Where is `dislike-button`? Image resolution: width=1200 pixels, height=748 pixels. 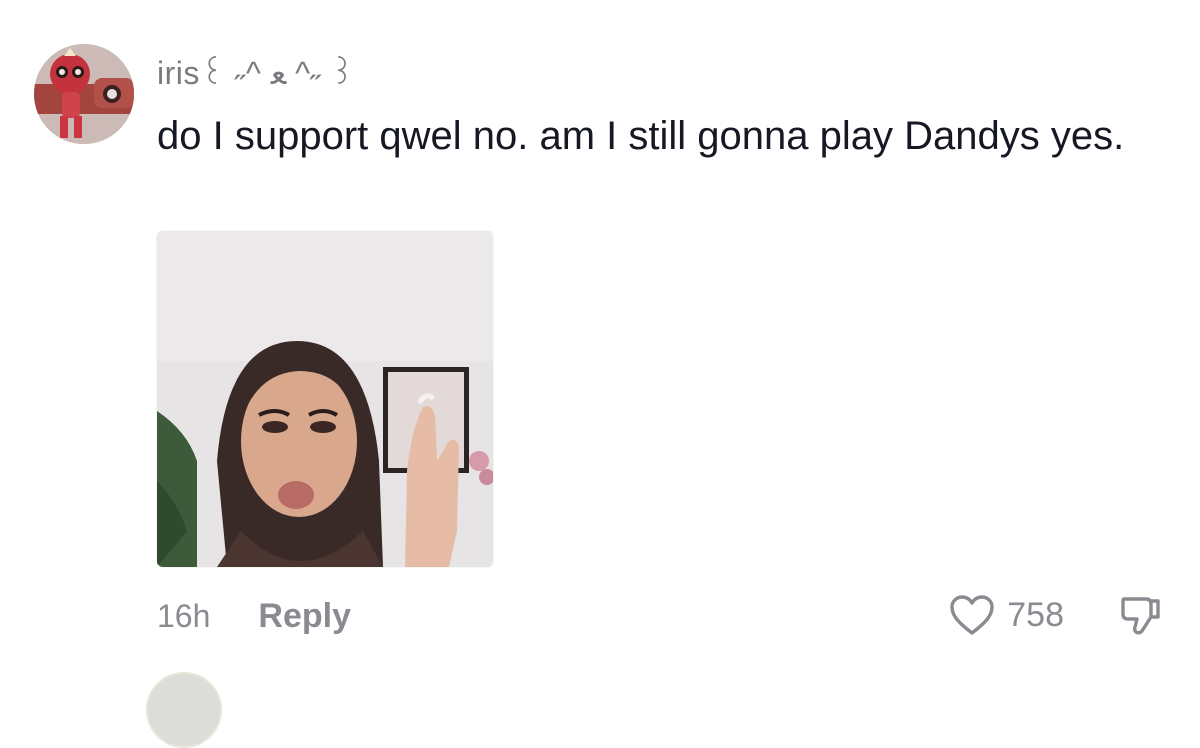
dislike-button is located at coordinates (1140, 615).